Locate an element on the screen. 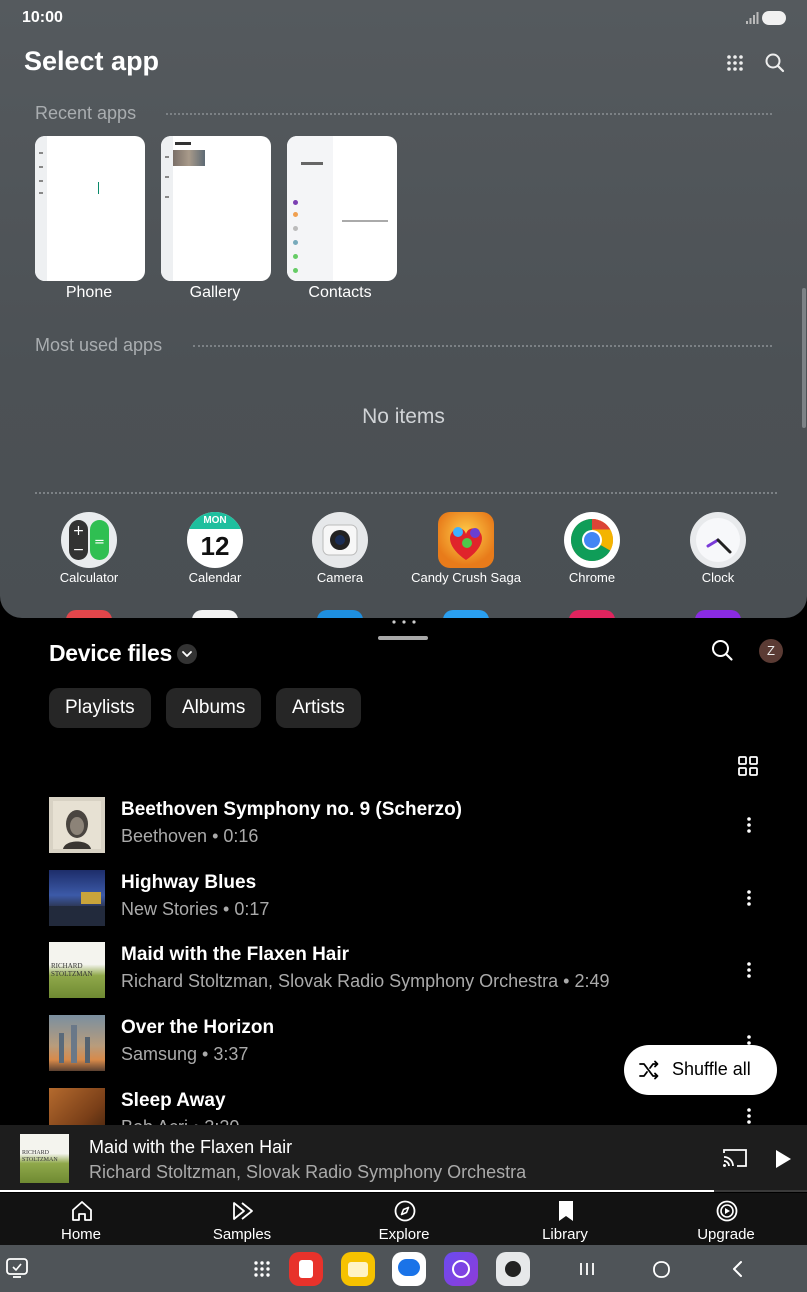 This screenshot has height=1292, width=807. recent-app-label: Phone is located at coordinates (89, 292).